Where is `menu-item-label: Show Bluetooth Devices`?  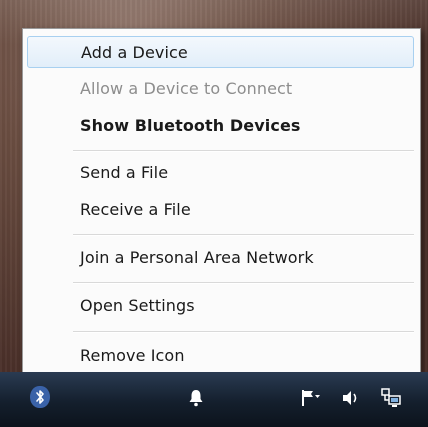
menu-item-label: Show Bluetooth Devices is located at coordinates (190, 125).